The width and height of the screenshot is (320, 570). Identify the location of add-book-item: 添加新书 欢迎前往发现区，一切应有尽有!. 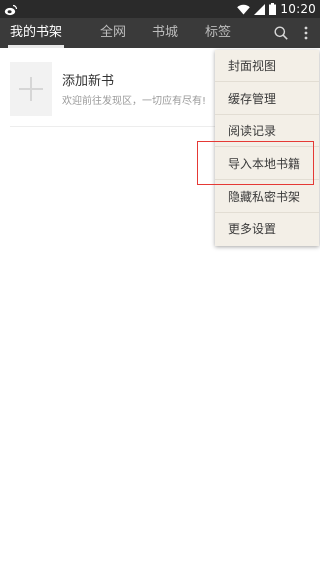
(120, 90).